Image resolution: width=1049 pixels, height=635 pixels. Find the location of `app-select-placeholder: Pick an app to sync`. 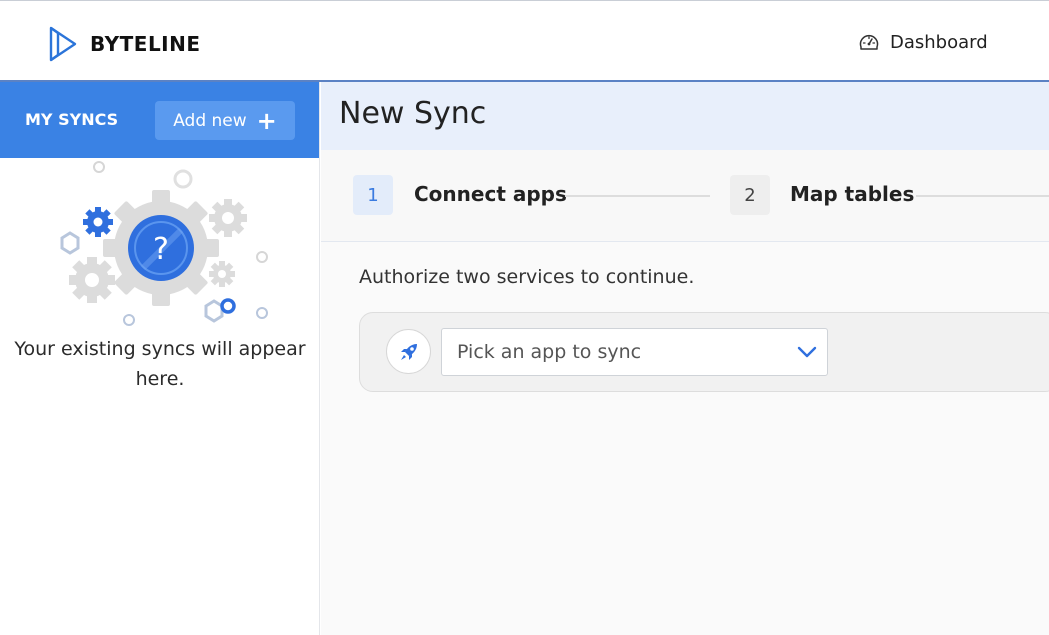

app-select-placeholder: Pick an app to sync is located at coordinates (549, 352).